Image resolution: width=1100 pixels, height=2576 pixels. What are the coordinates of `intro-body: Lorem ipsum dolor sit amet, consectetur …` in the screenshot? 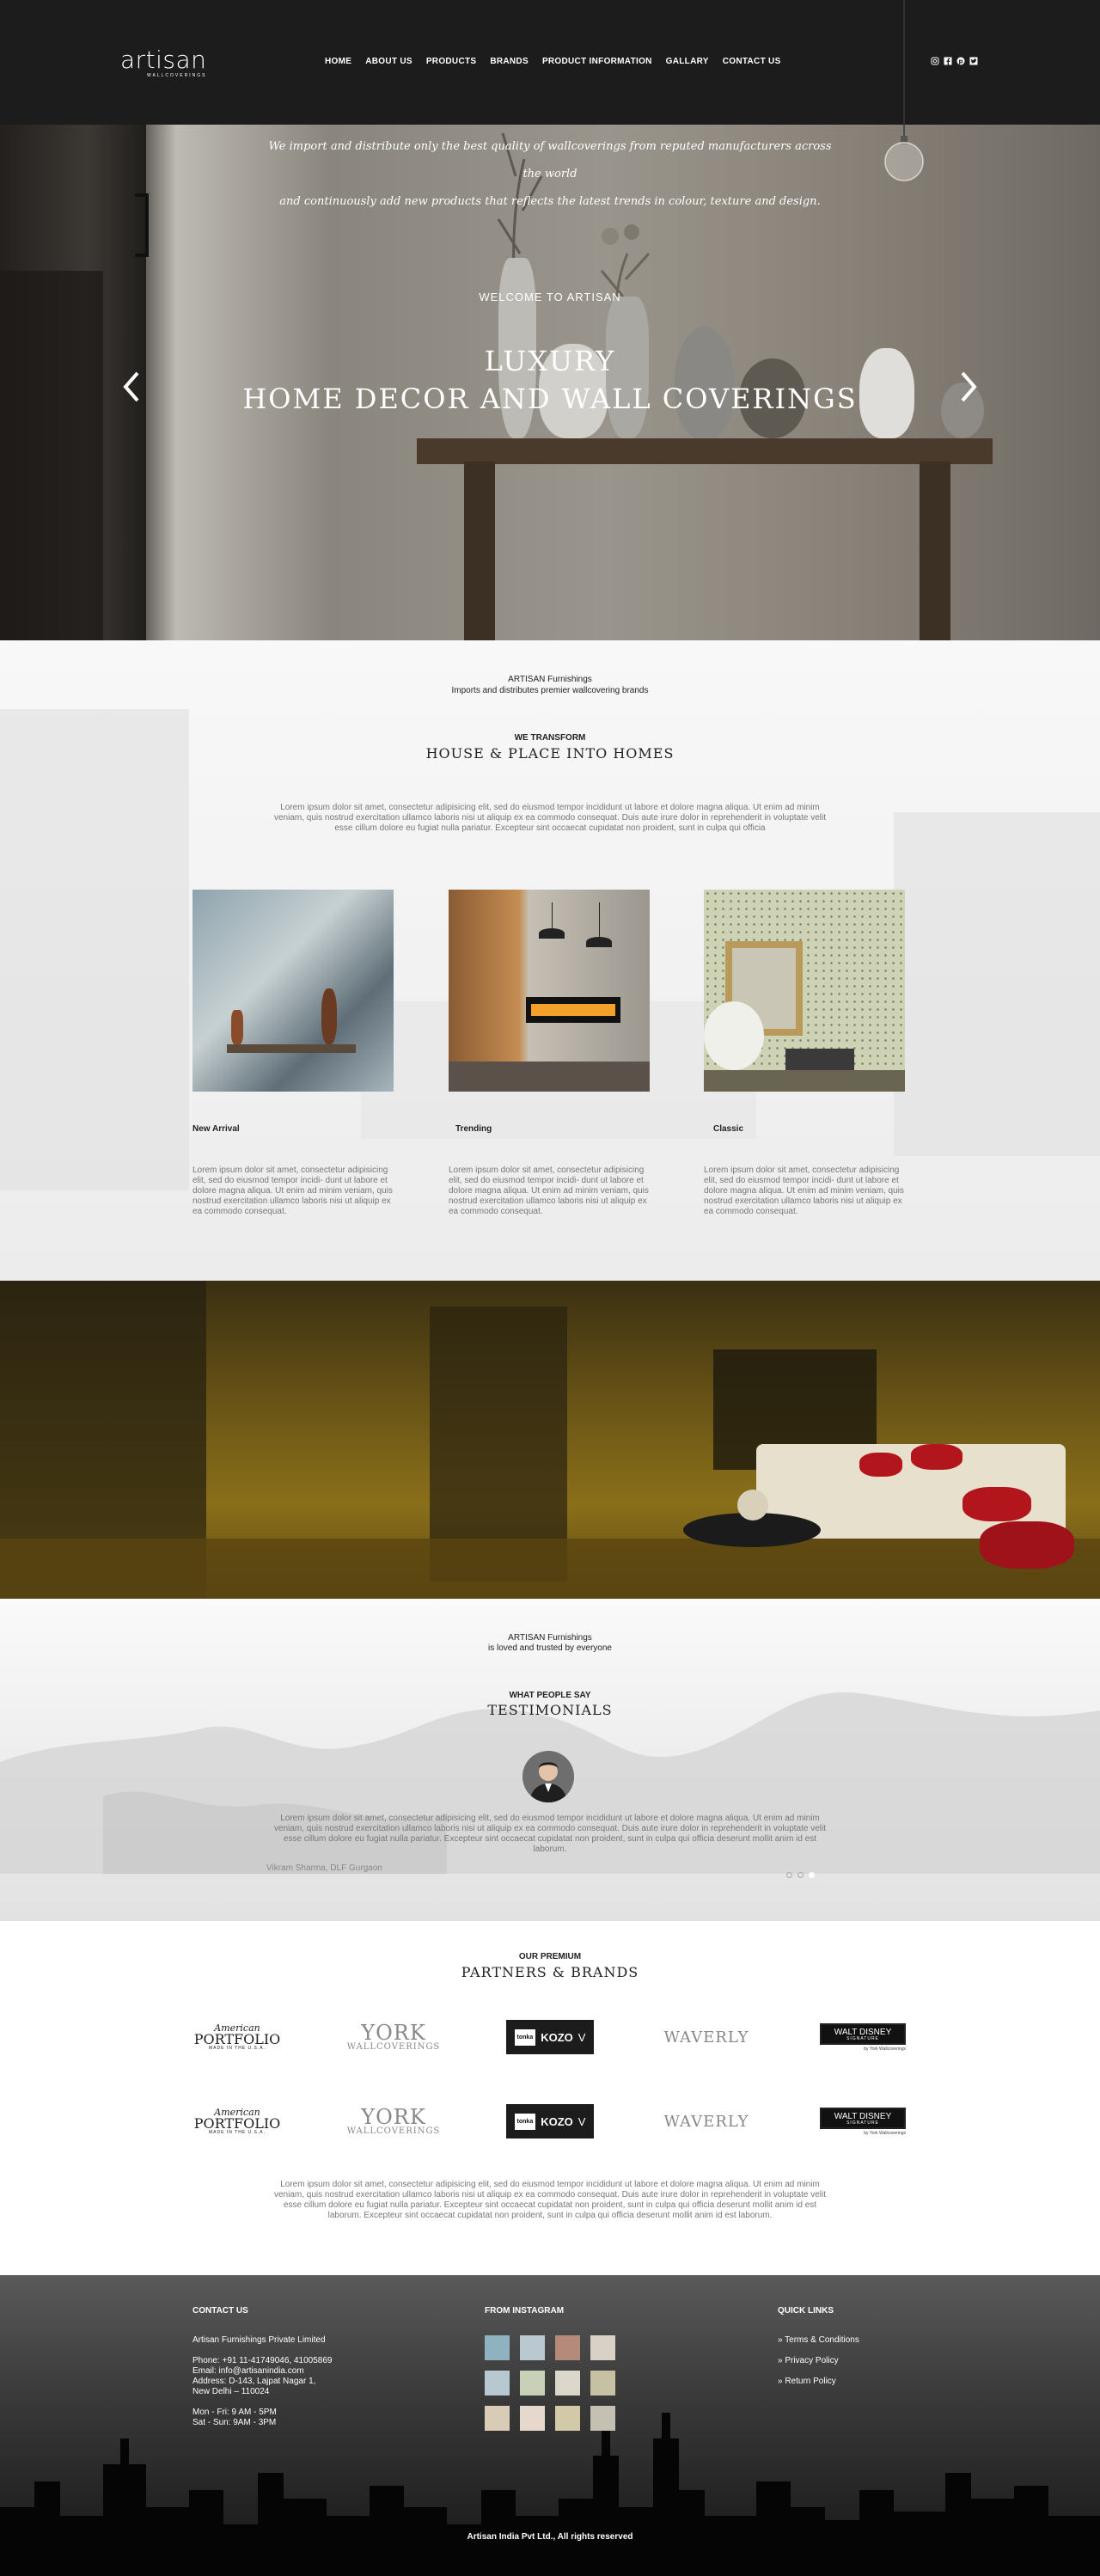 It's located at (549, 818).